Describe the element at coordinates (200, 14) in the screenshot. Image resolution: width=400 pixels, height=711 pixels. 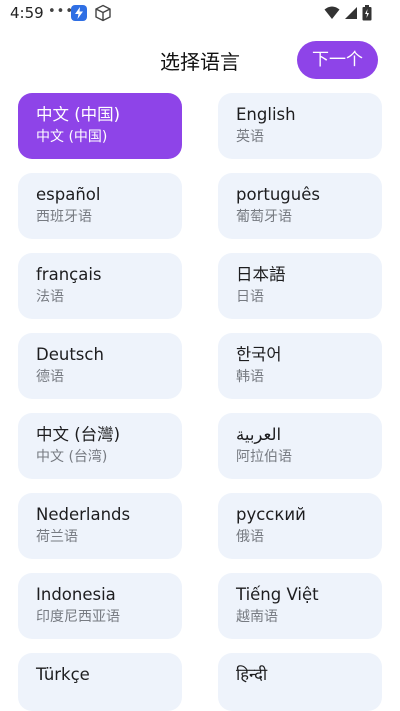
I see `status-bar: 4:59 •••` at that location.